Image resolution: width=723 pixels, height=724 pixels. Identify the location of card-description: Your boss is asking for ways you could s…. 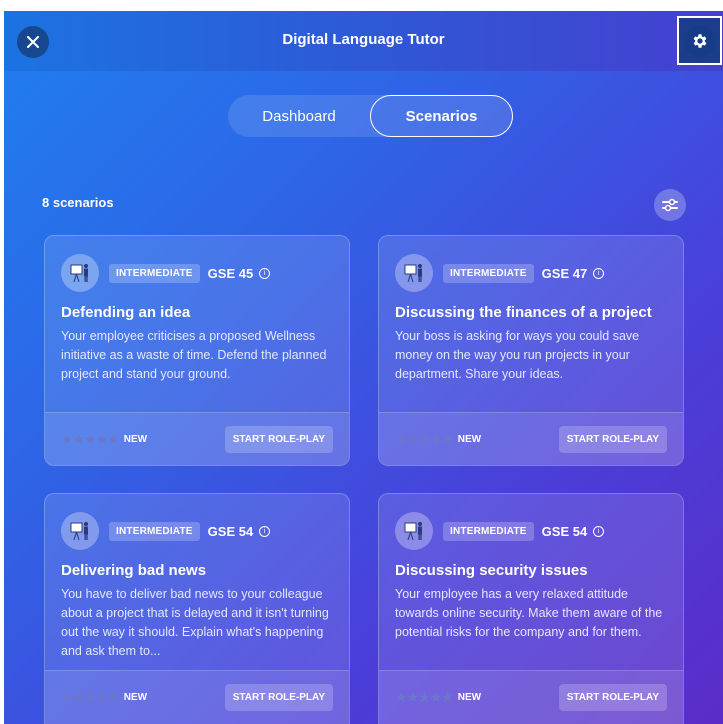
(517, 355).